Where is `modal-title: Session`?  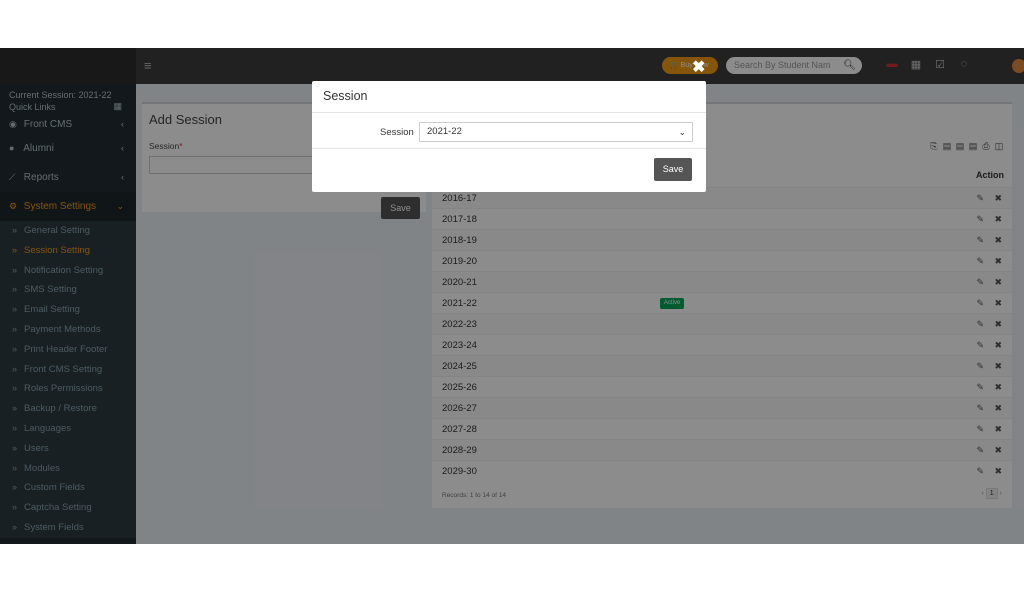
modal-title: Session is located at coordinates (345, 96).